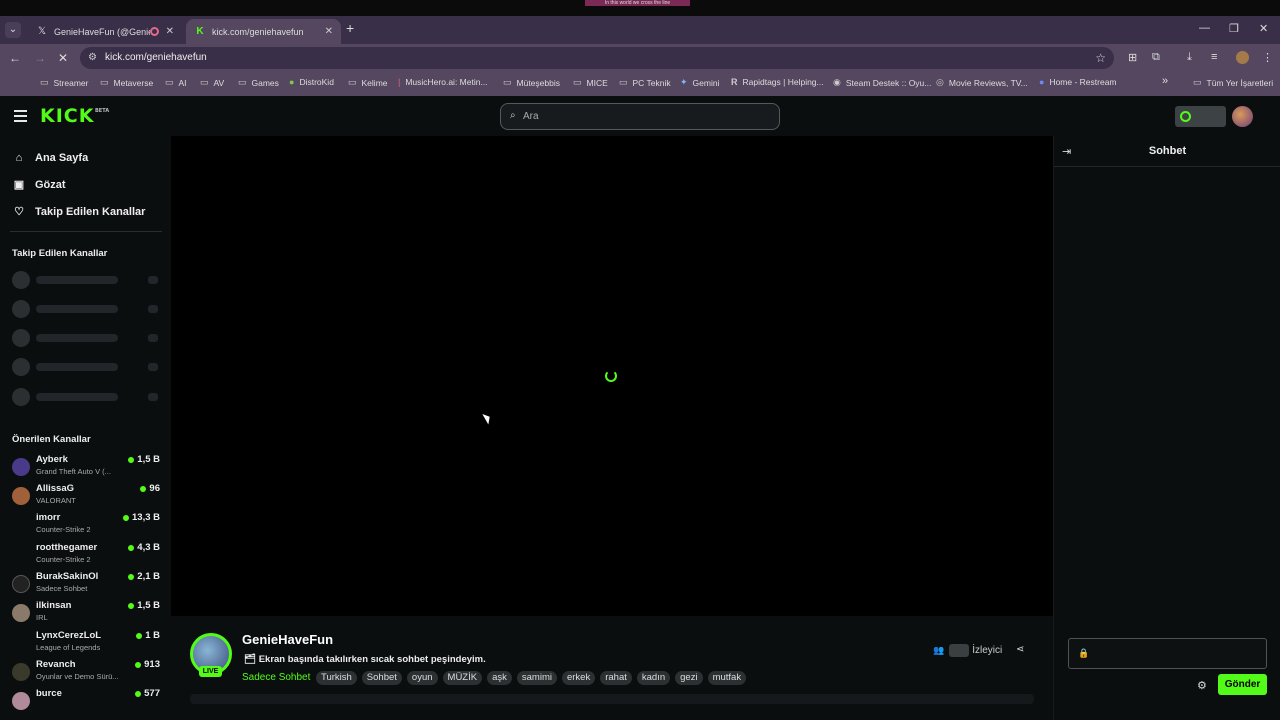 The height and width of the screenshot is (720, 1280). I want to click on bookmark-item: ▭ Games, so click(258, 82).